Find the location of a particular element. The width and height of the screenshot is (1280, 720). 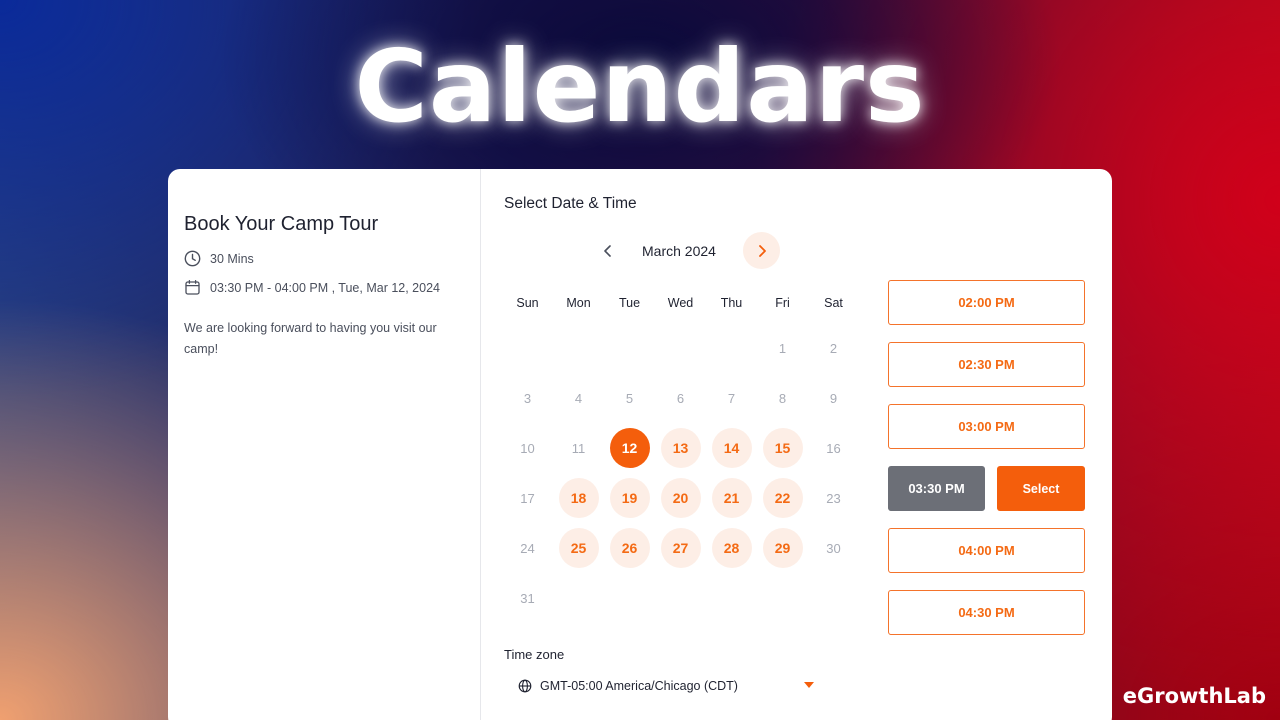

day-number: 22 is located at coordinates (782, 498).